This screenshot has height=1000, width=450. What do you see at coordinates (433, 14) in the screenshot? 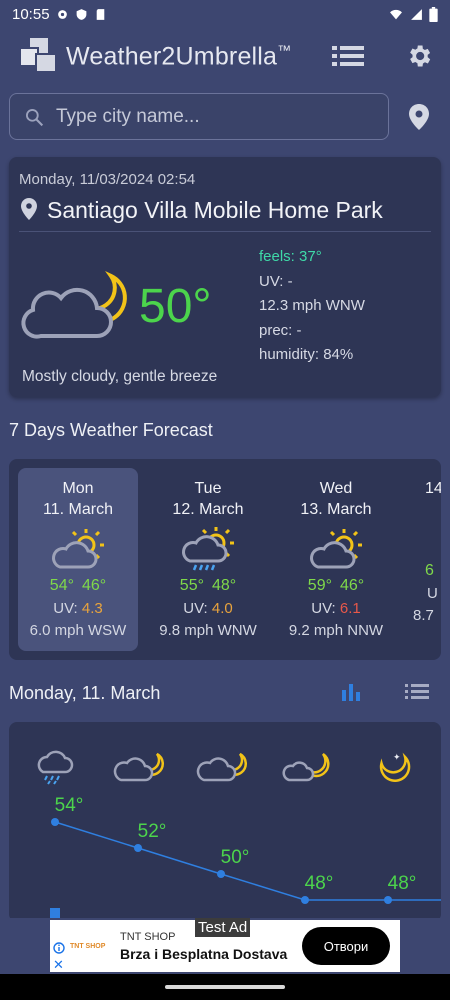
I see `battery-icon` at bounding box center [433, 14].